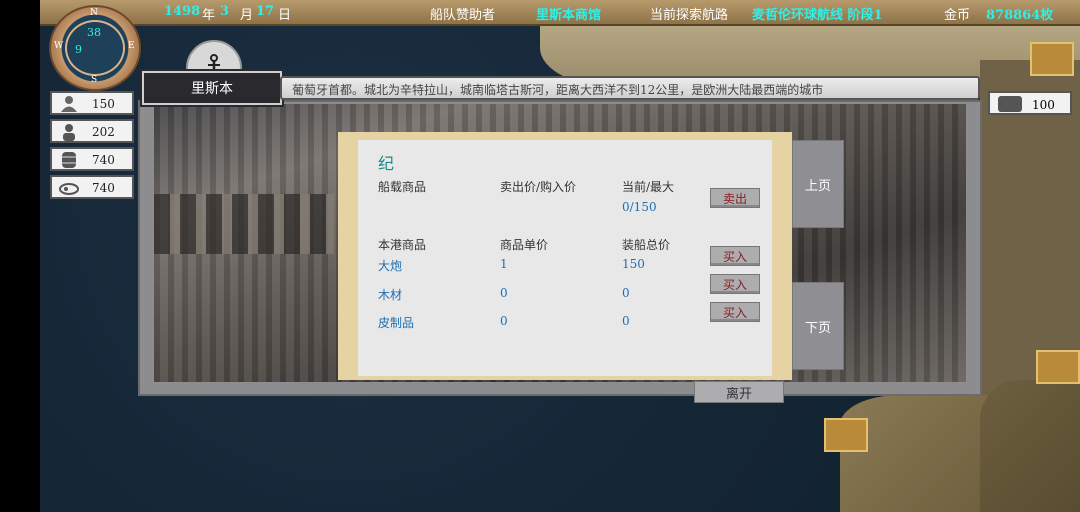  Describe the element at coordinates (1020, 15) in the screenshot. I see `gold-value: 878864枚` at that location.